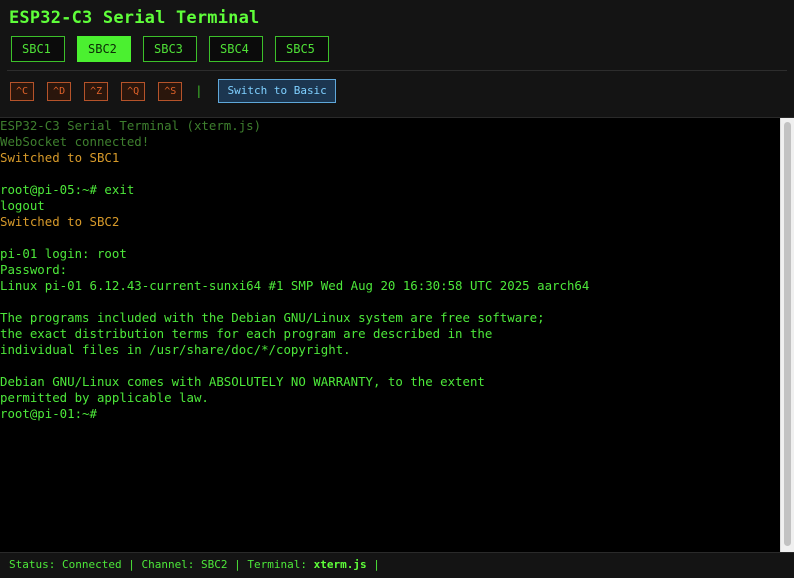  I want to click on terminal-line: Switched to SBC2, so click(60, 221).